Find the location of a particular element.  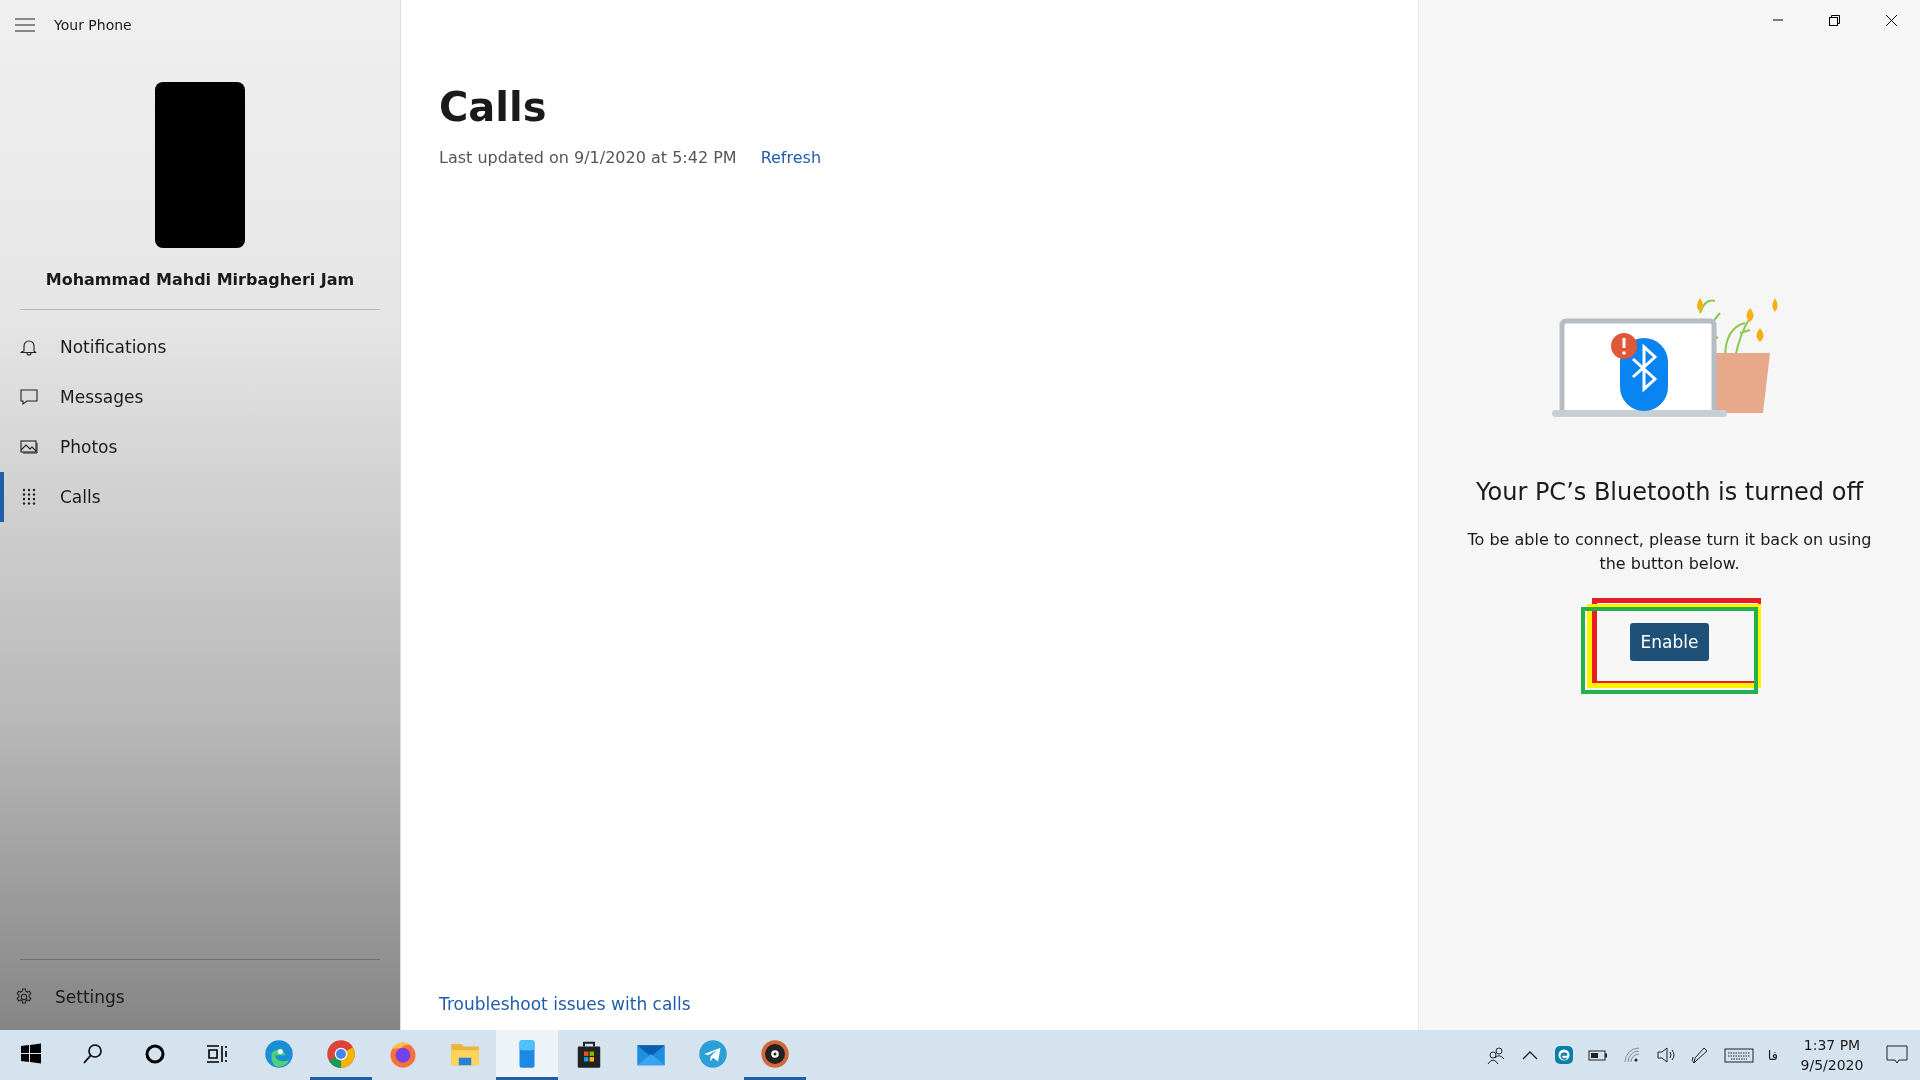

page-heading: Calls is located at coordinates (493, 107).